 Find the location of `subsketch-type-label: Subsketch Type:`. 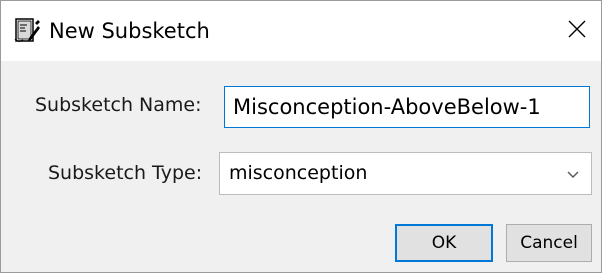

subsketch-type-label: Subsketch Type: is located at coordinates (125, 173).